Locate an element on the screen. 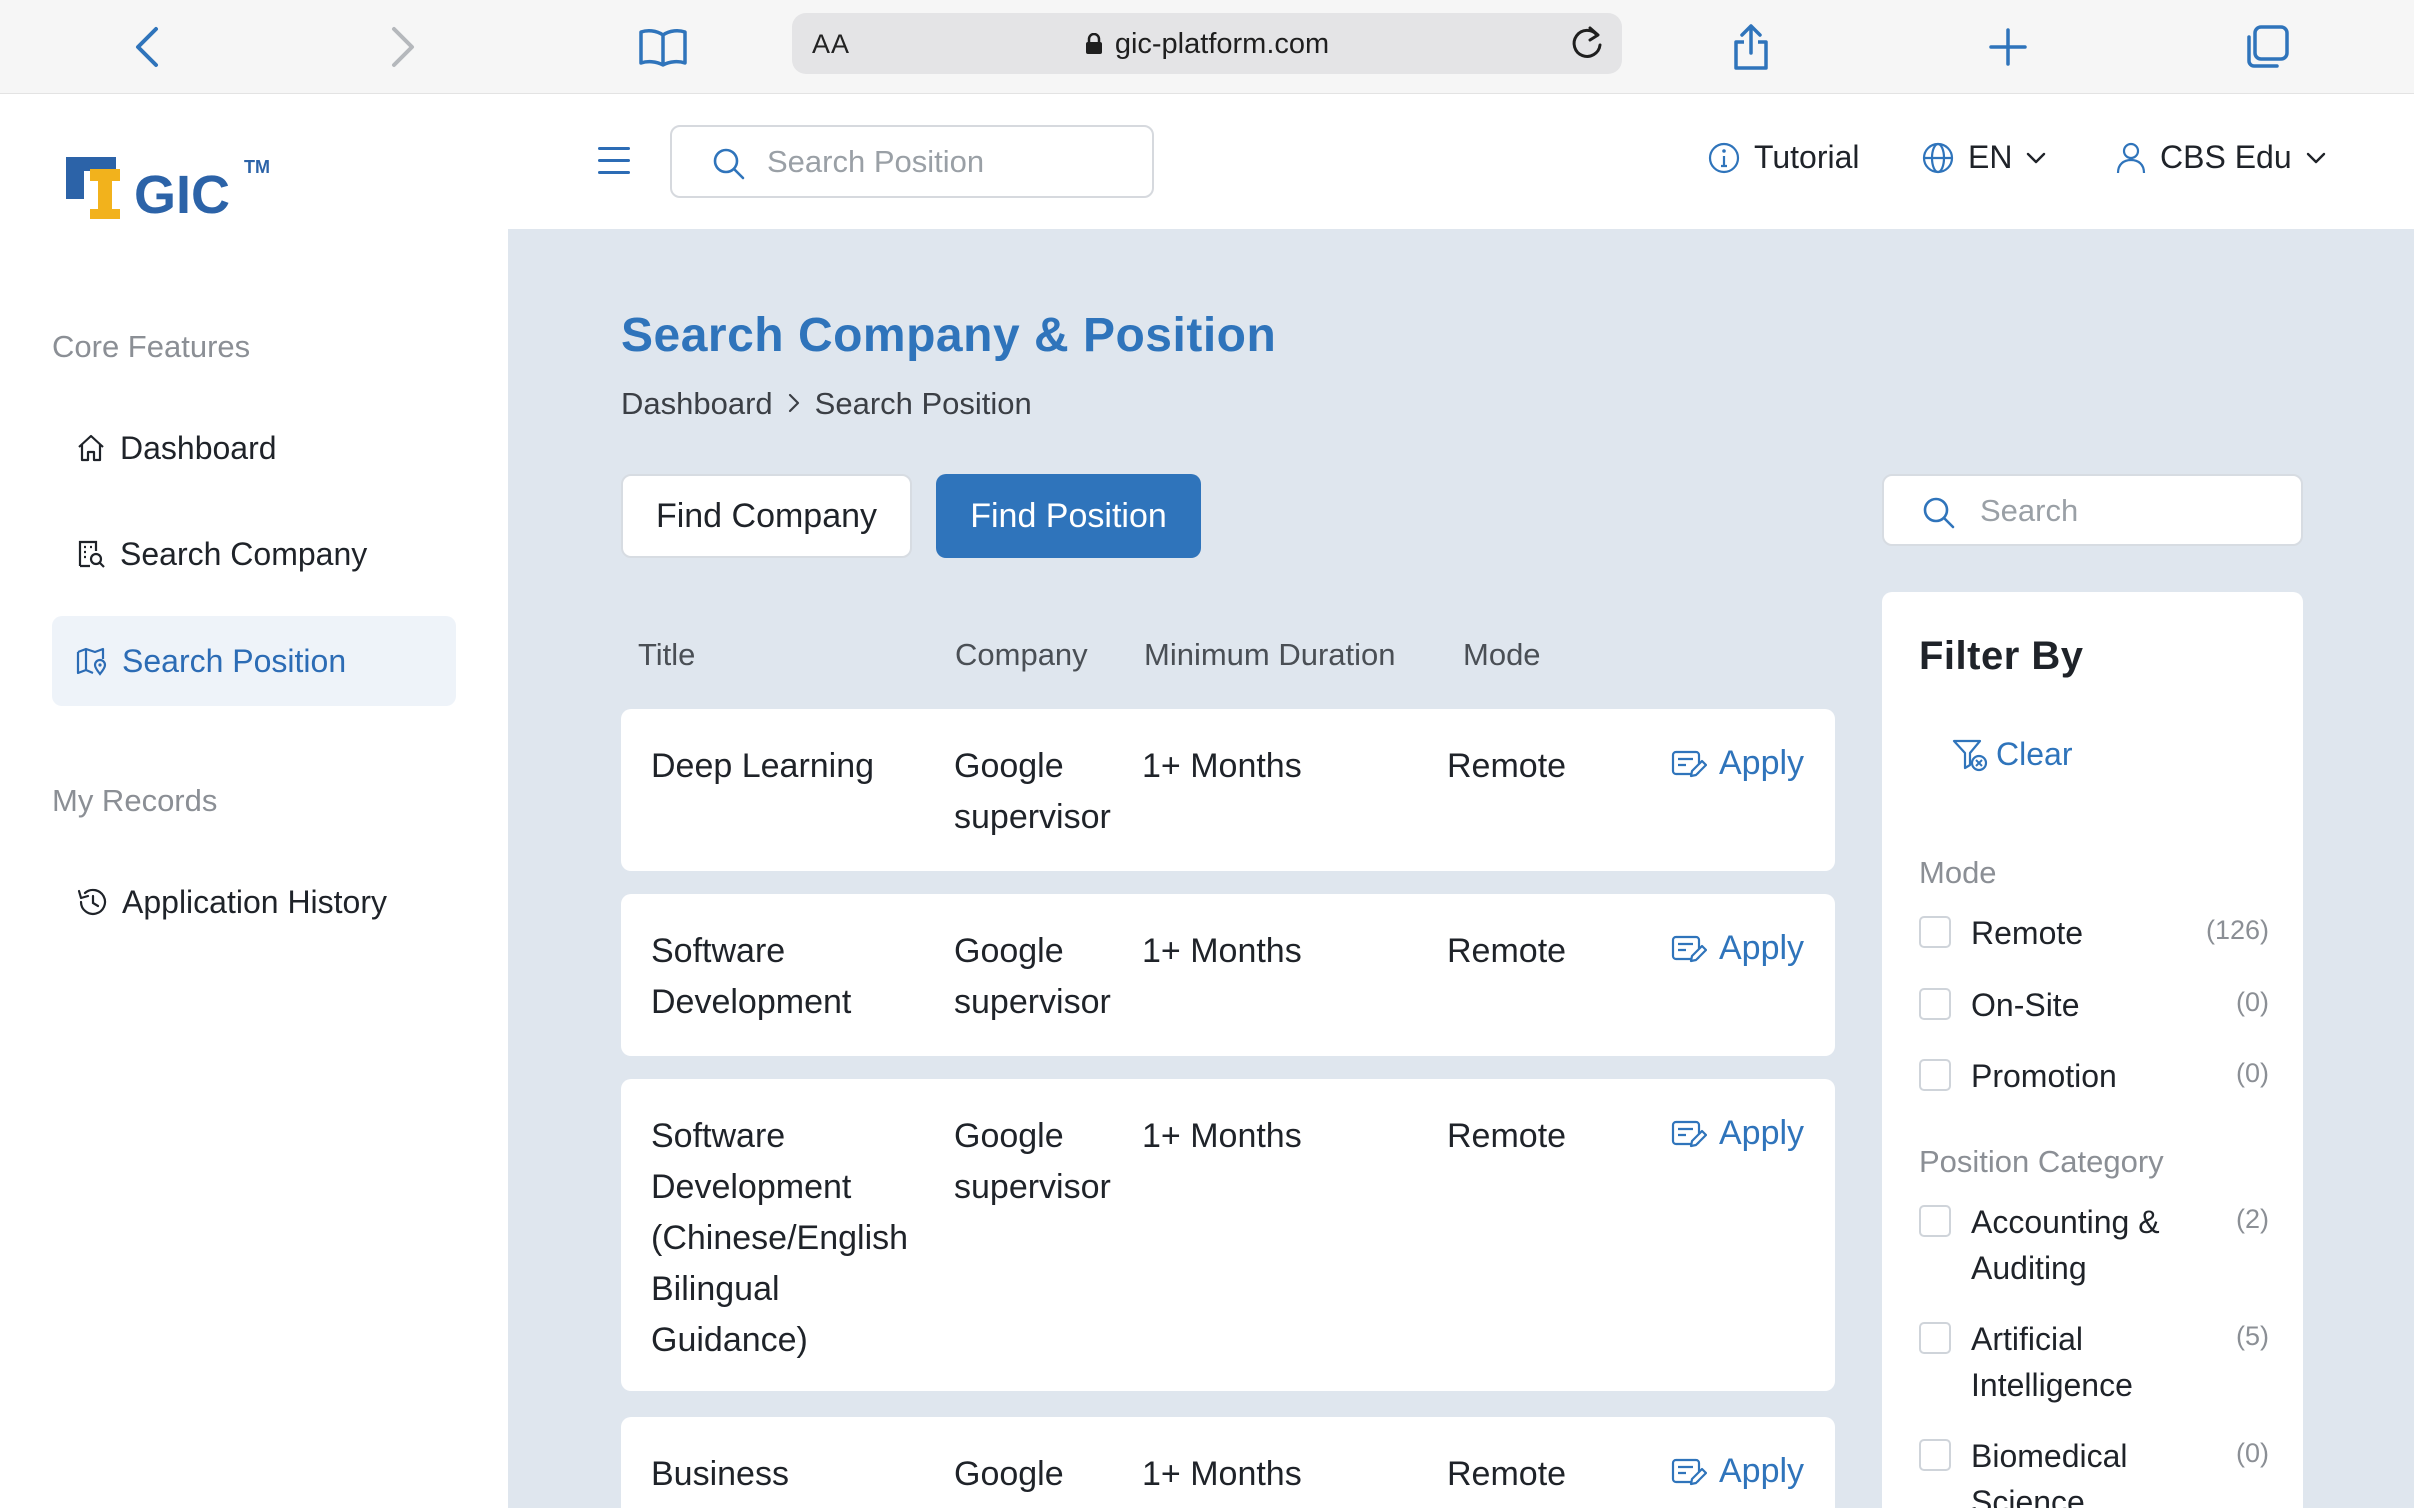 The image size is (2414, 1508). browser-toolbar: AA gic-platform.com is located at coordinates (1207, 47).